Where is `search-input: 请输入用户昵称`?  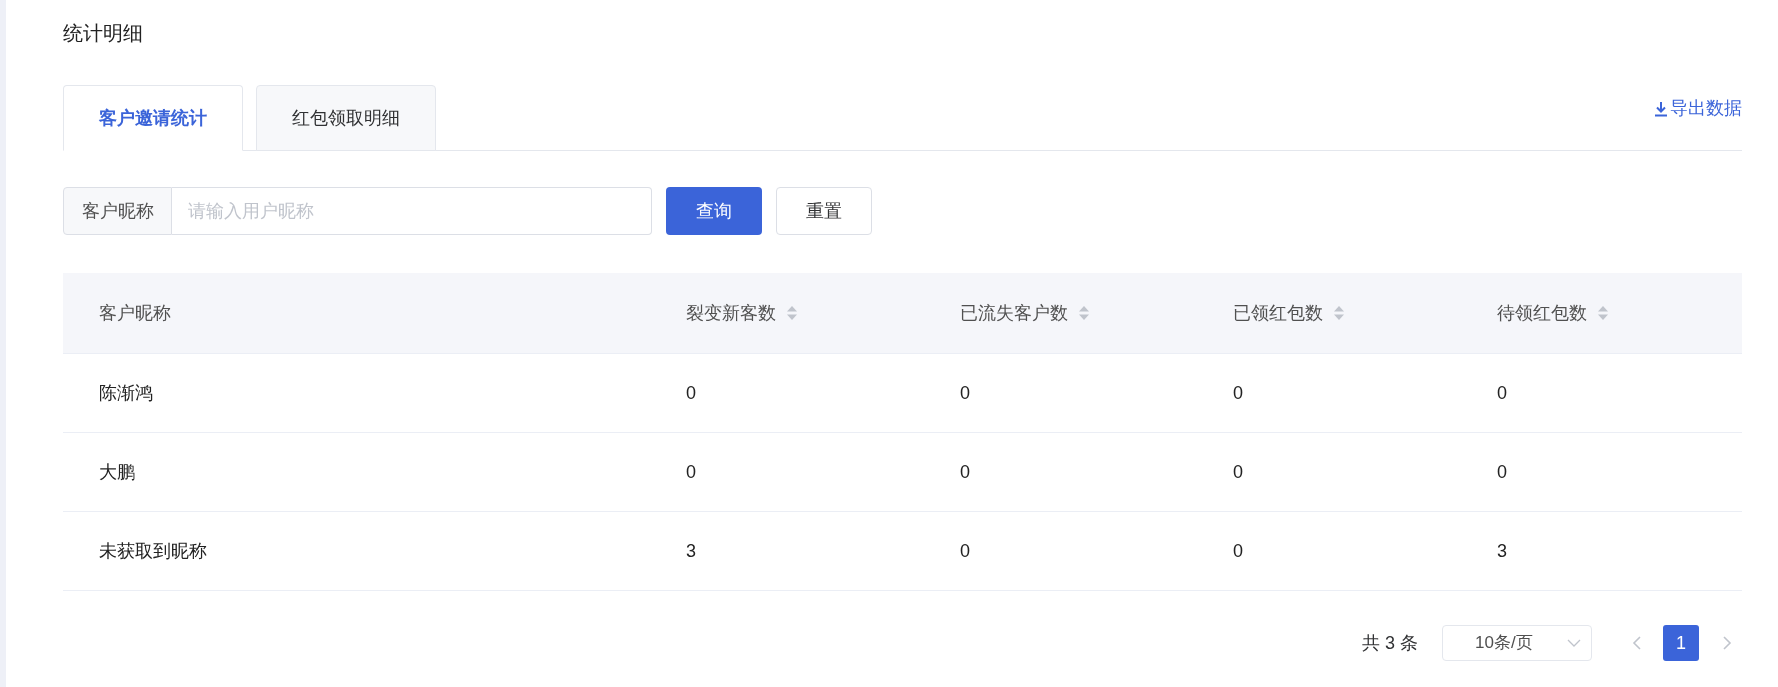
search-input: 请输入用户昵称 is located at coordinates (412, 211).